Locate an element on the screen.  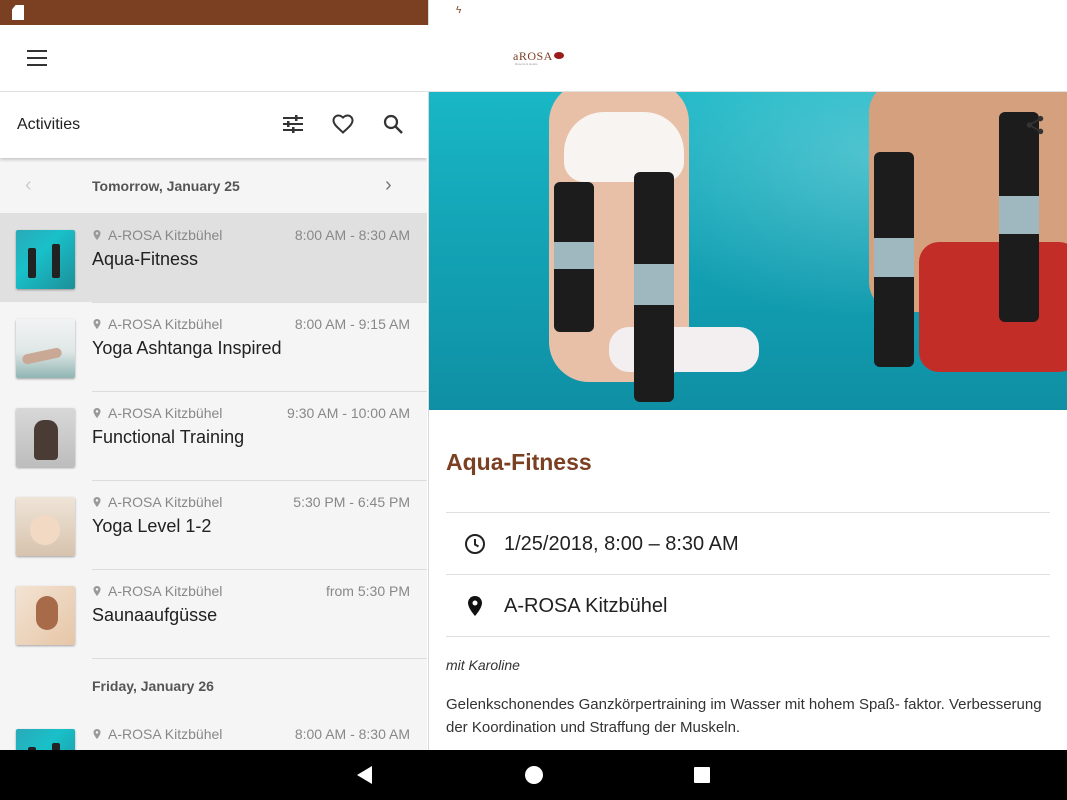
status-icons: LTE 9:52 is located at coordinates (747, 12).